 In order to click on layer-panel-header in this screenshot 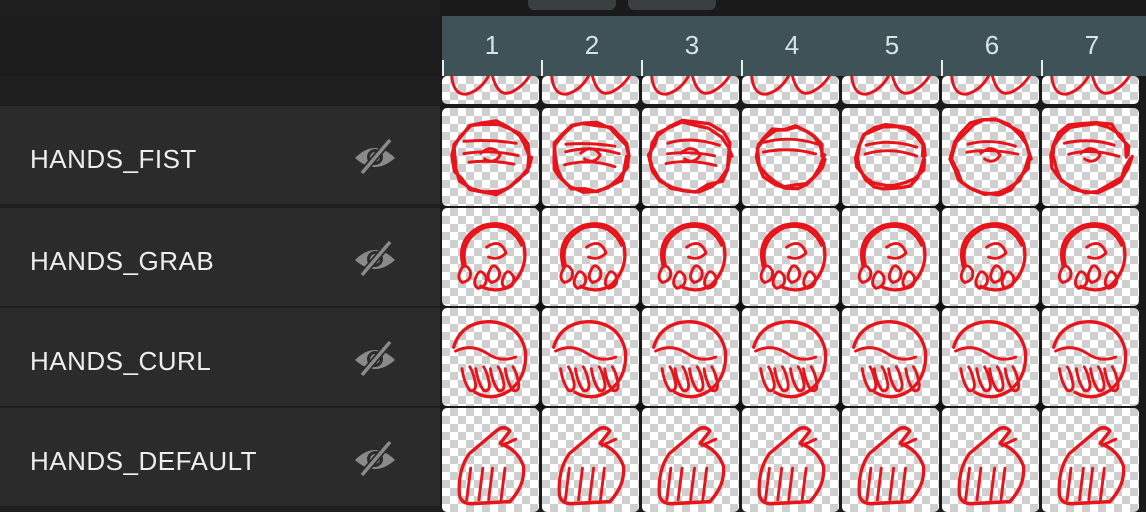, I will do `click(220, 46)`.